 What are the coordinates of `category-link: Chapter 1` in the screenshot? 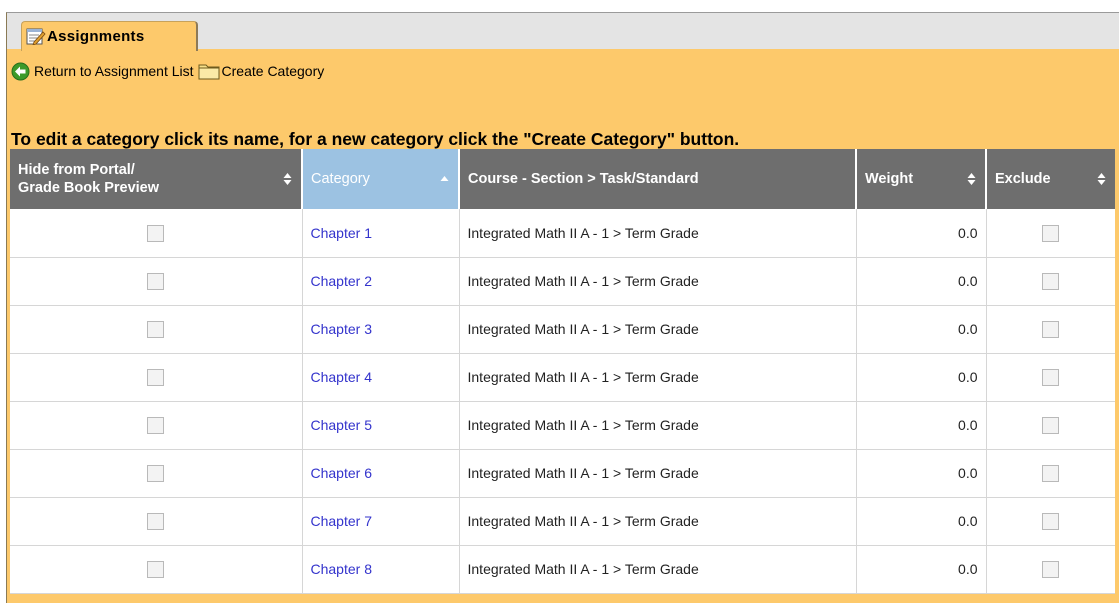 It's located at (341, 233).